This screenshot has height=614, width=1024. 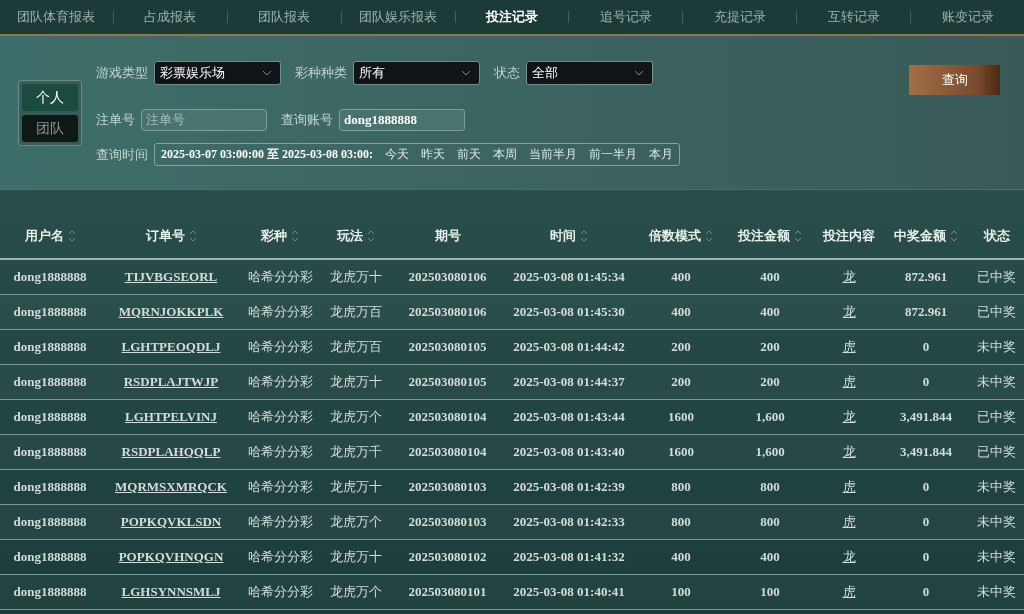 I want to click on account-field: dong1888888, so click(x=402, y=119).